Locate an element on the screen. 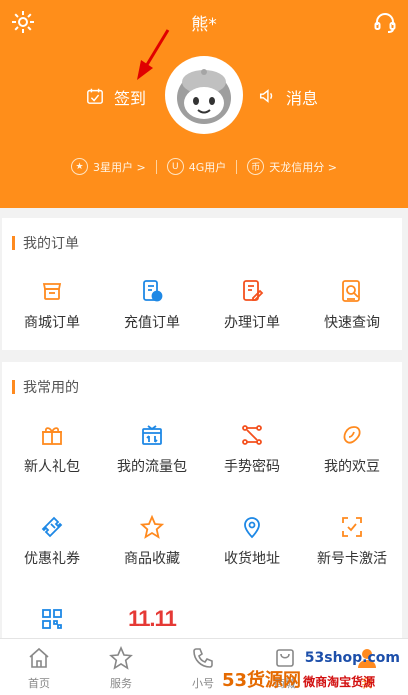 This screenshot has height=695, width=408. gesture-password-icon is located at coordinates (252, 435).